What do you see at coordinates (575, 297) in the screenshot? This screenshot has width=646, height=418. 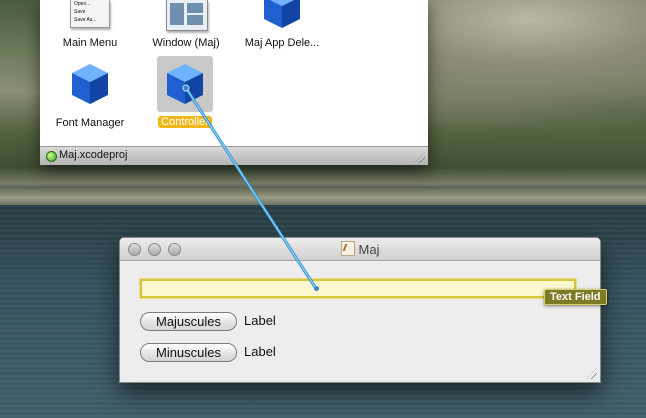 I see `connection-target-tag: Text Field` at bounding box center [575, 297].